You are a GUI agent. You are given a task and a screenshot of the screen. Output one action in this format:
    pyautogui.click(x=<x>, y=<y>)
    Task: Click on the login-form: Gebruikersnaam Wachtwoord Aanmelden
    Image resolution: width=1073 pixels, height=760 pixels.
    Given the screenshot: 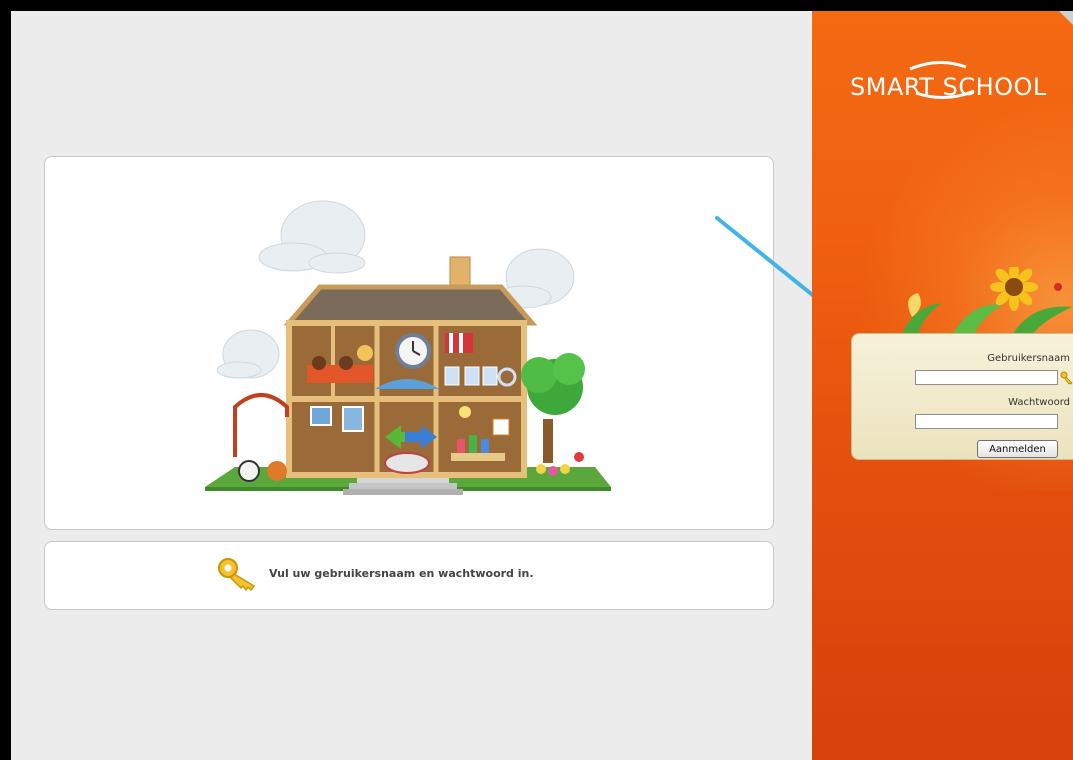 What is the action you would take?
    pyautogui.click(x=962, y=396)
    